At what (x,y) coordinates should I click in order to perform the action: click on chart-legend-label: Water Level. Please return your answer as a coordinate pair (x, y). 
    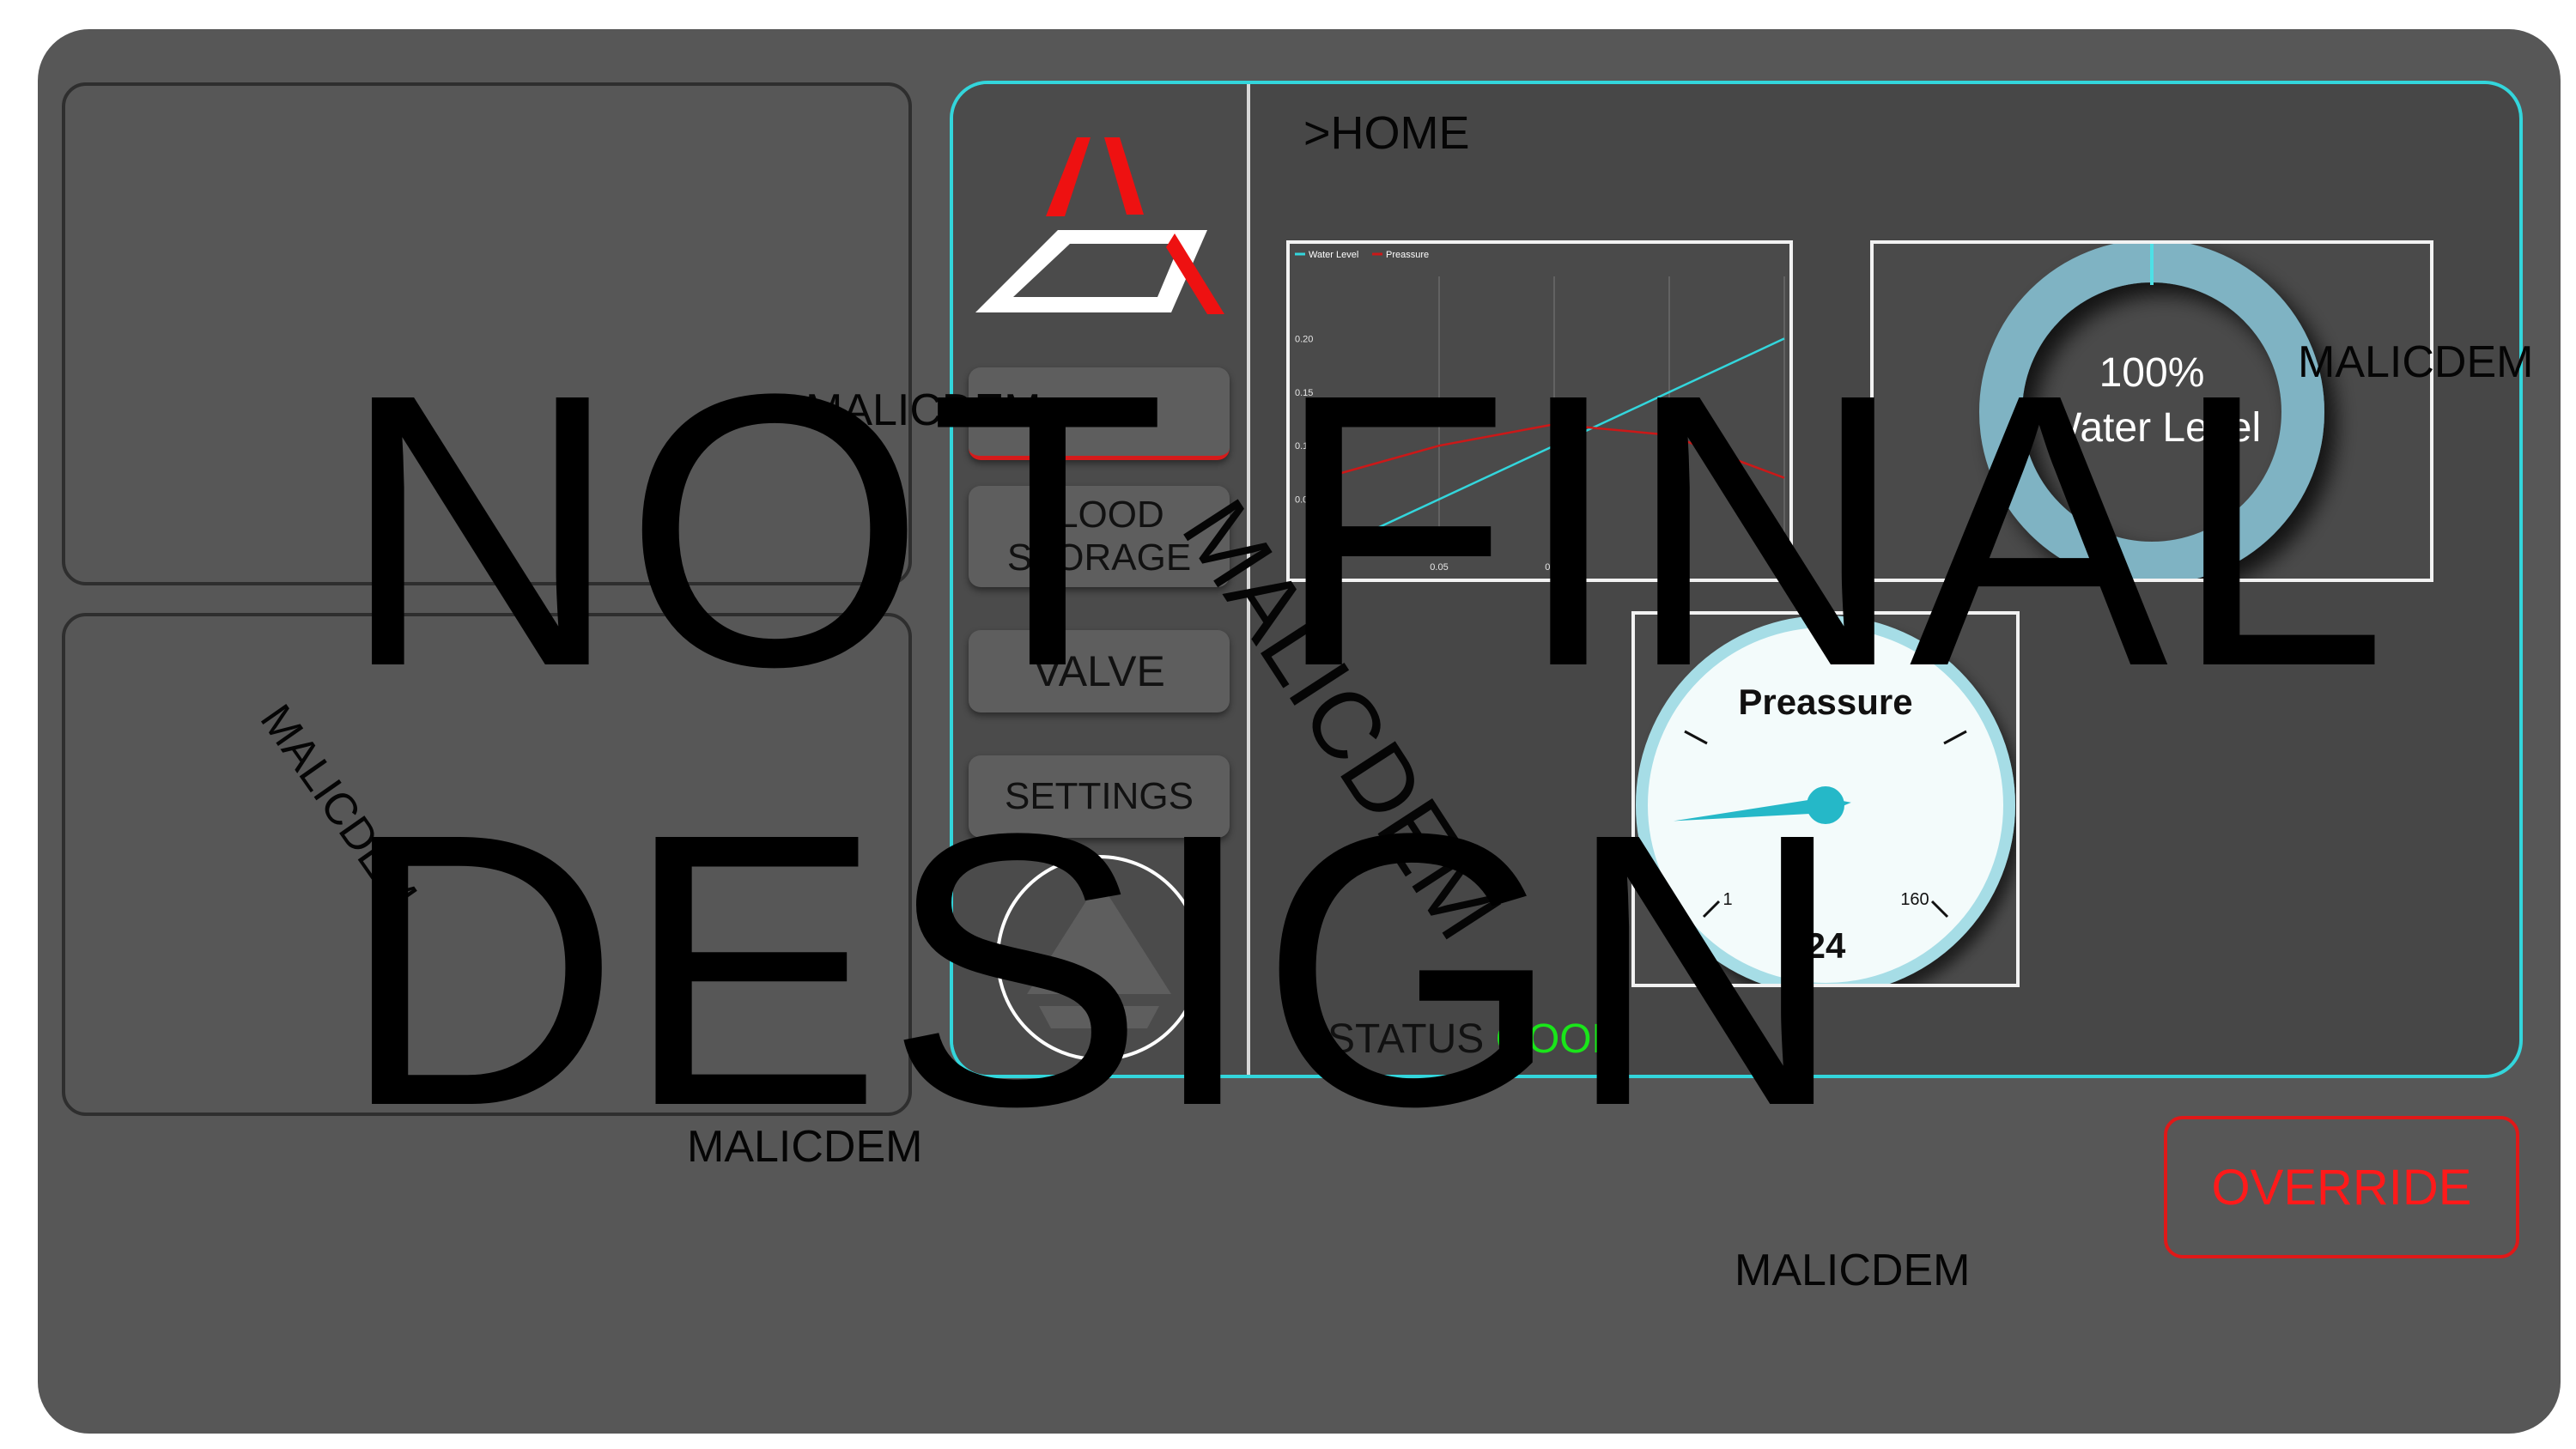
    Looking at the image, I should click on (1334, 255).